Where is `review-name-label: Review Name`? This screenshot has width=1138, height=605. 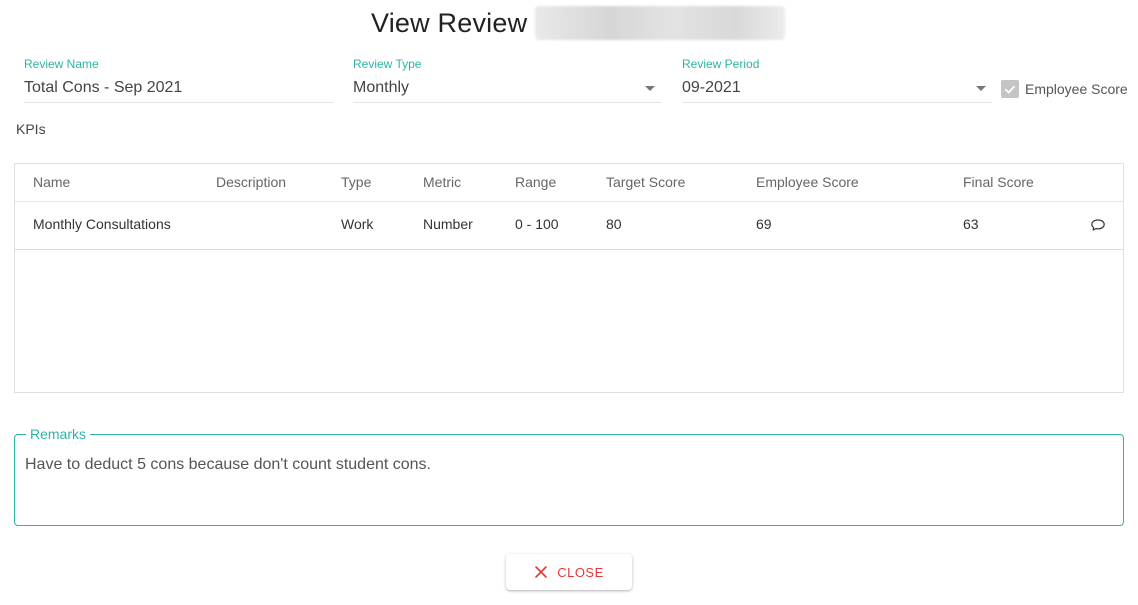
review-name-label: Review Name is located at coordinates (61, 64).